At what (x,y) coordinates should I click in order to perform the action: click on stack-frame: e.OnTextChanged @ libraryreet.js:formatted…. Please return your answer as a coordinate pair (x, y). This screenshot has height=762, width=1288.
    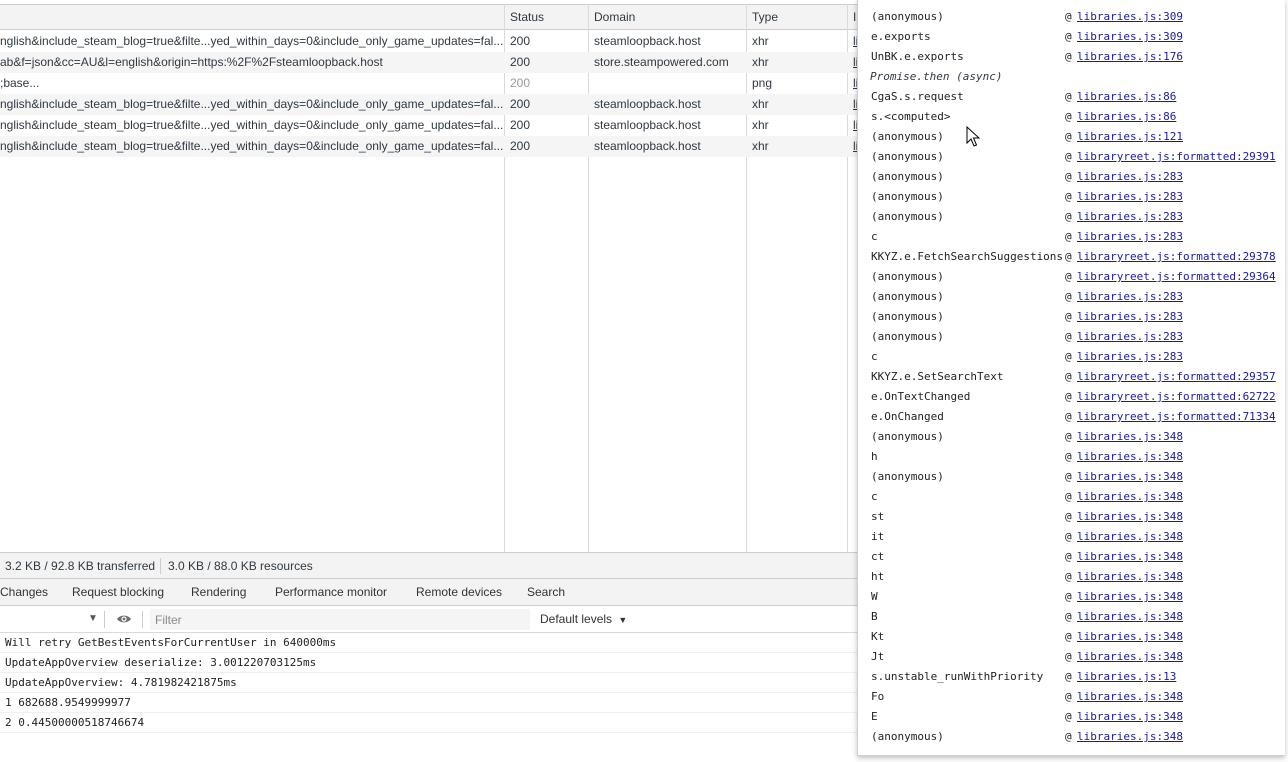
    Looking at the image, I should click on (1071, 397).